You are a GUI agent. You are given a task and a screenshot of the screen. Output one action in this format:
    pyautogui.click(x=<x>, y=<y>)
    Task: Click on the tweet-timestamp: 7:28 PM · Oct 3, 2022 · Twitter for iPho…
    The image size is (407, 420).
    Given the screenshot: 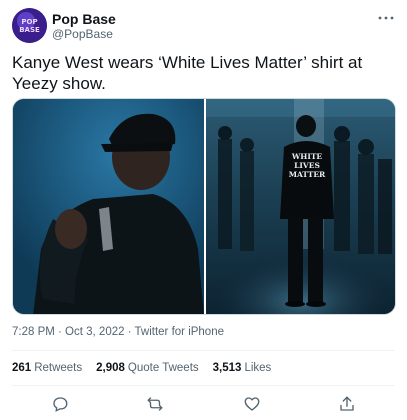 What is the action you would take?
    pyautogui.click(x=118, y=332)
    